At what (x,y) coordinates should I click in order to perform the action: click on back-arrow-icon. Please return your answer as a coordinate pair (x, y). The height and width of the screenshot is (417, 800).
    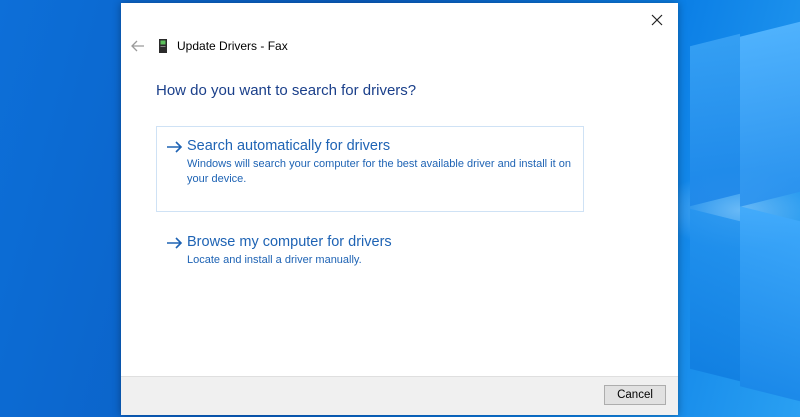
    Looking at the image, I should click on (137, 46).